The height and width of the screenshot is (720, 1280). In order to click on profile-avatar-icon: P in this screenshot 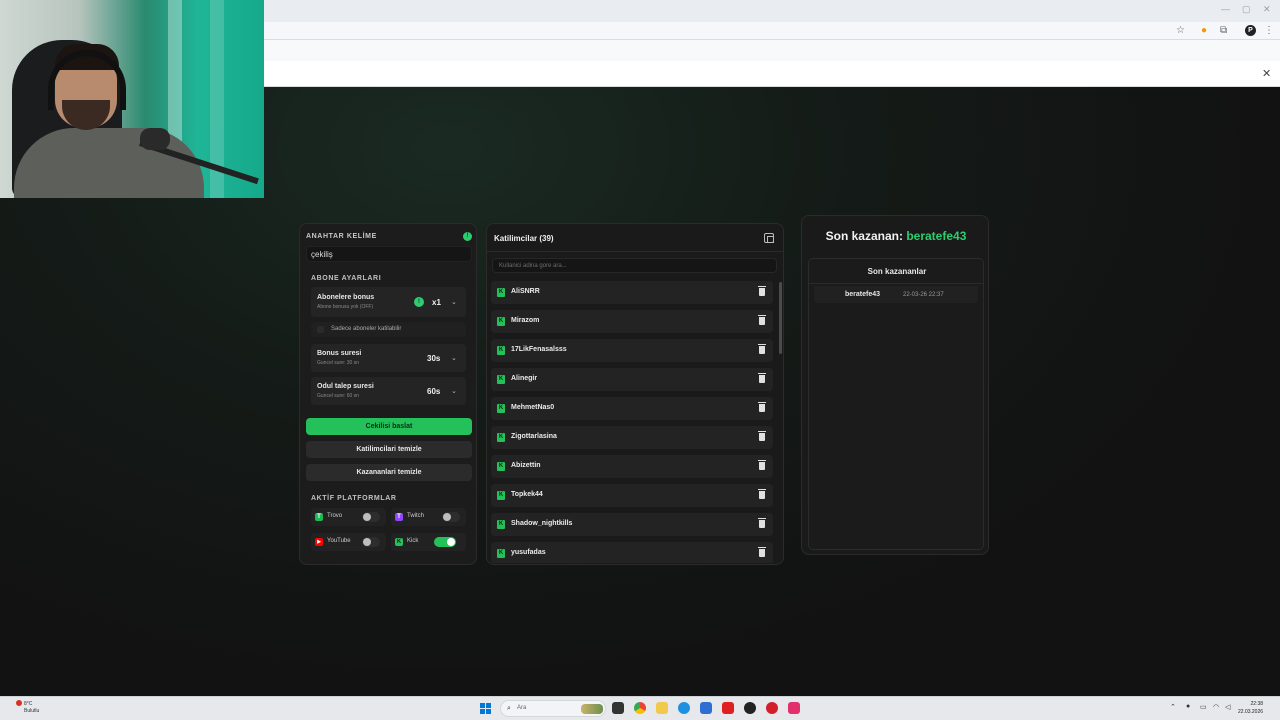, I will do `click(1250, 30)`.